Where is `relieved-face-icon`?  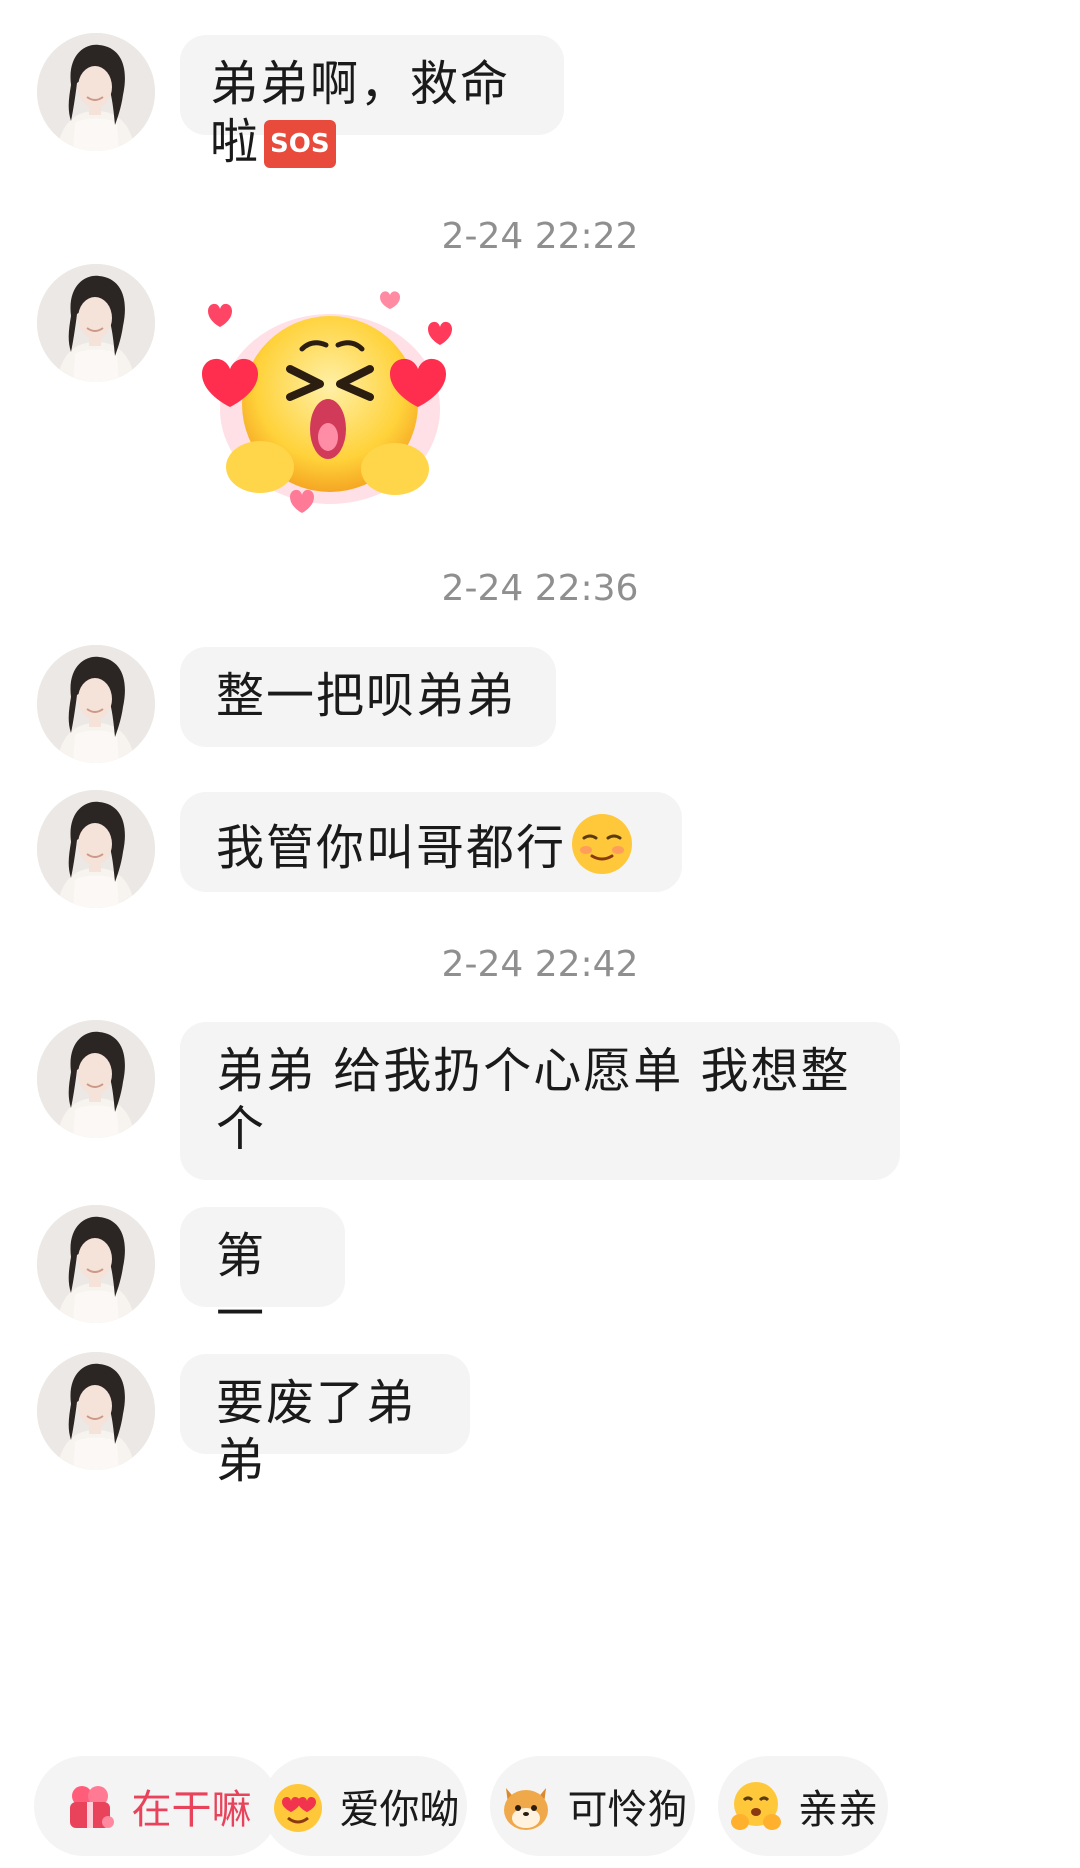
relieved-face-icon is located at coordinates (602, 844).